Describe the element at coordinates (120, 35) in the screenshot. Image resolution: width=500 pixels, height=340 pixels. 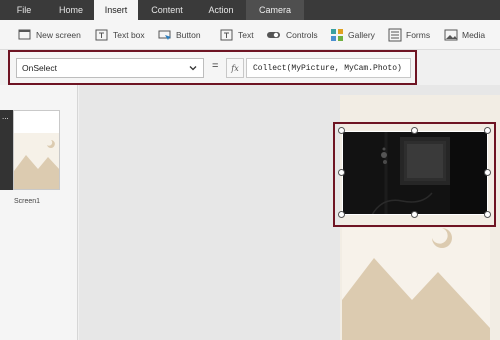
I see `text-box-button: Text box` at that location.